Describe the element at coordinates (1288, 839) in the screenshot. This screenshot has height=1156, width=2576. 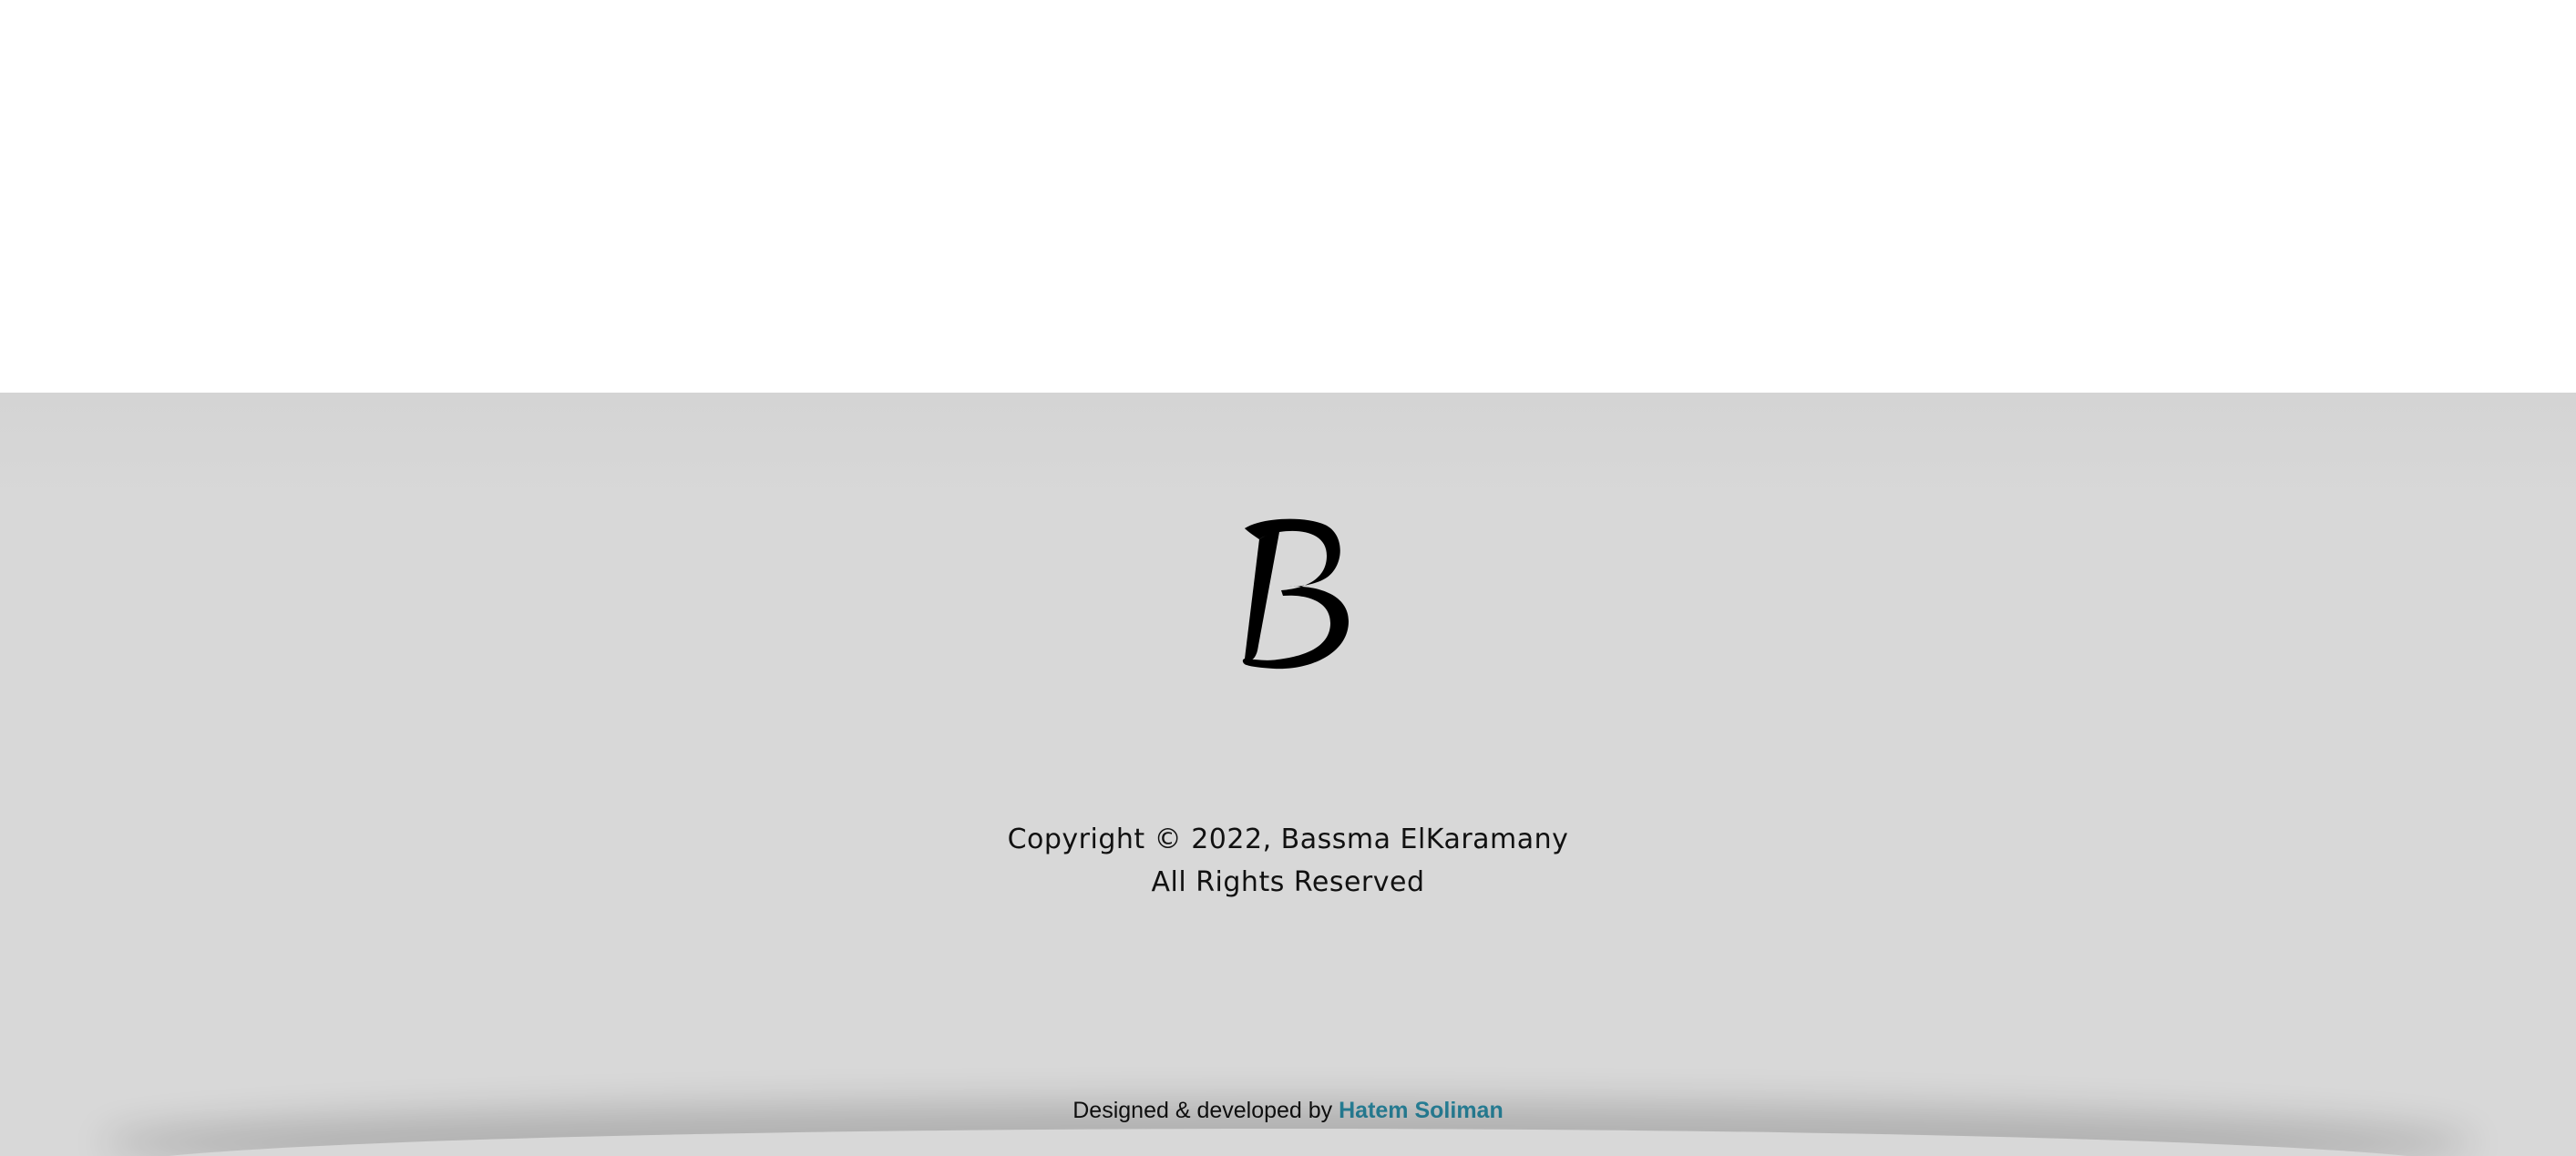
I see `copyright-text: Copyright © 2022, Bassma ElKaramany` at that location.